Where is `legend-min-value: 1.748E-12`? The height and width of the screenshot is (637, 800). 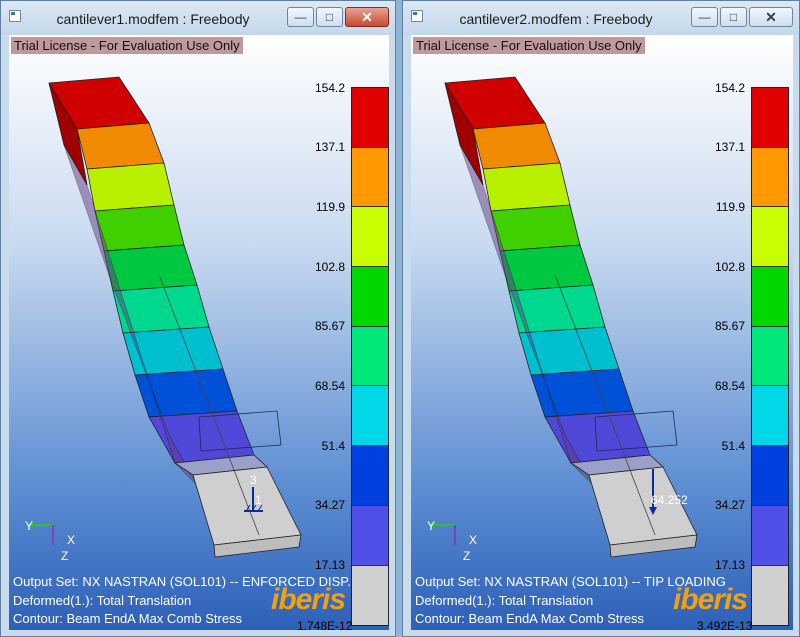
legend-min-value: 1.748E-12 is located at coordinates (325, 624).